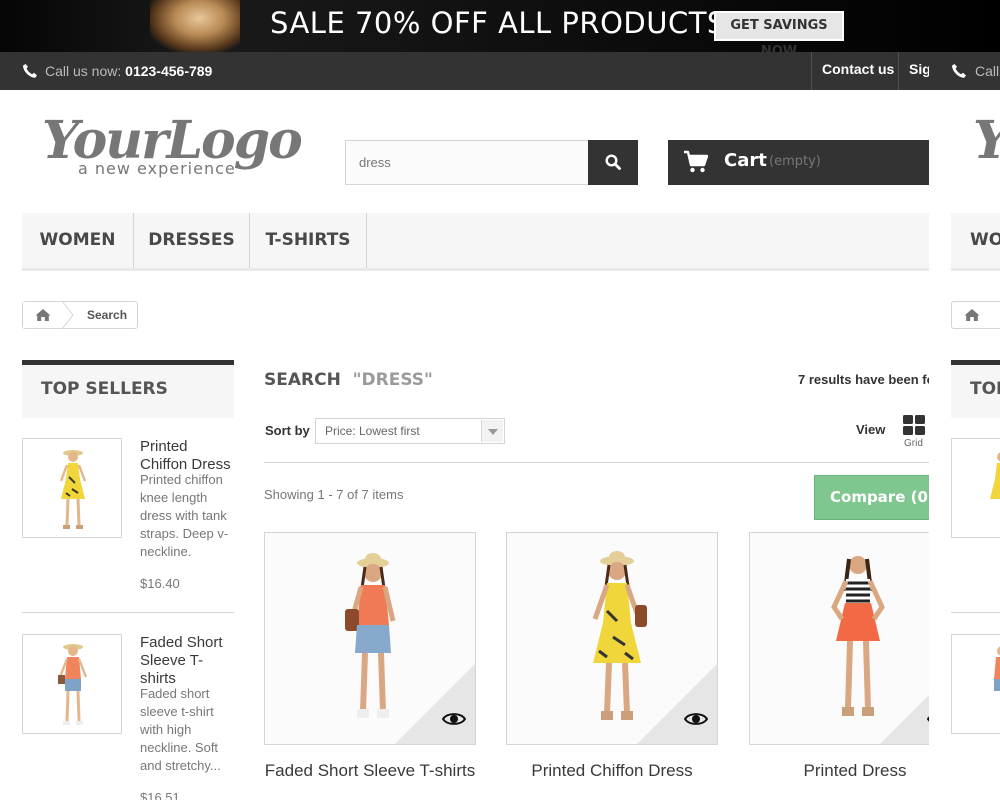  What do you see at coordinates (160, 583) in the screenshot?
I see `sidebar-product-price: $16.40` at bounding box center [160, 583].